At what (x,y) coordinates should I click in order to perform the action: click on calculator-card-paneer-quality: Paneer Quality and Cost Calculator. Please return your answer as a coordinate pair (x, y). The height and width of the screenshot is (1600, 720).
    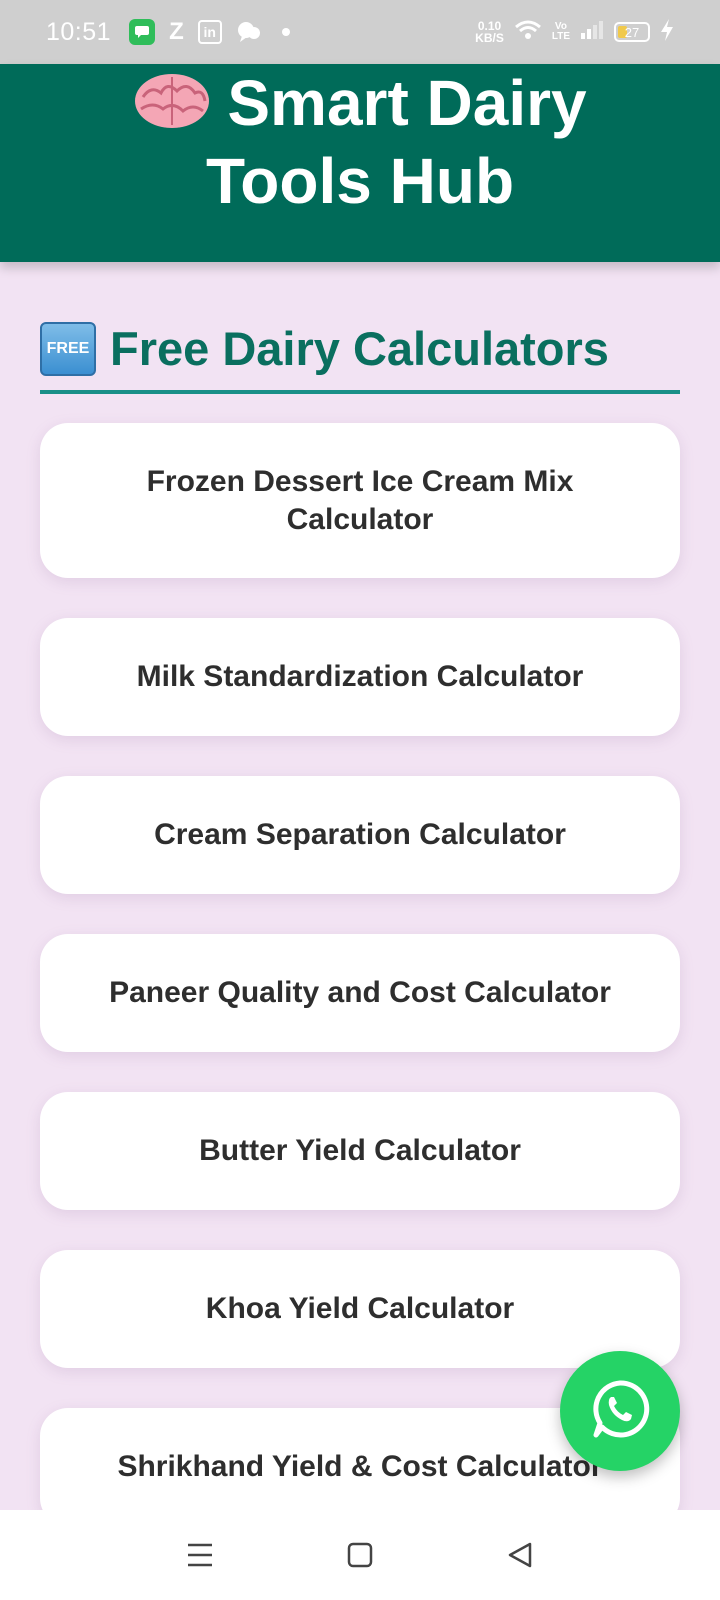
    Looking at the image, I should click on (360, 993).